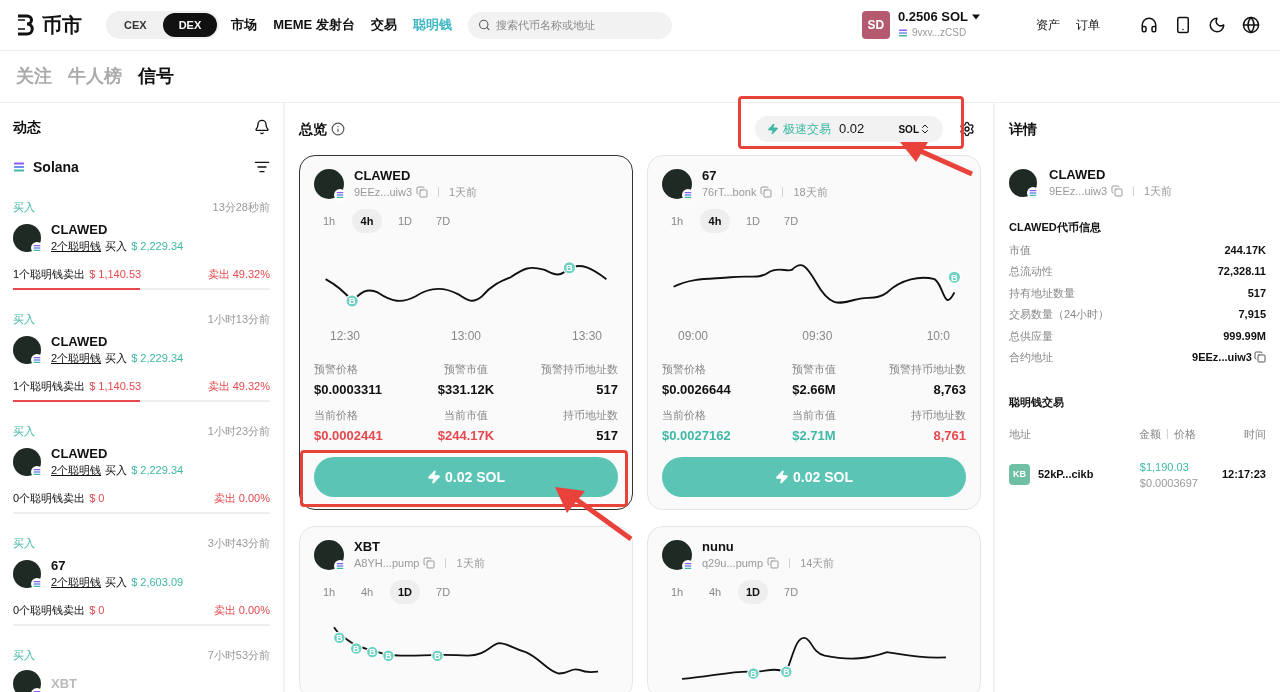 This screenshot has width=1280, height=692. What do you see at coordinates (338, 129) in the screenshot?
I see `info-icon` at bounding box center [338, 129].